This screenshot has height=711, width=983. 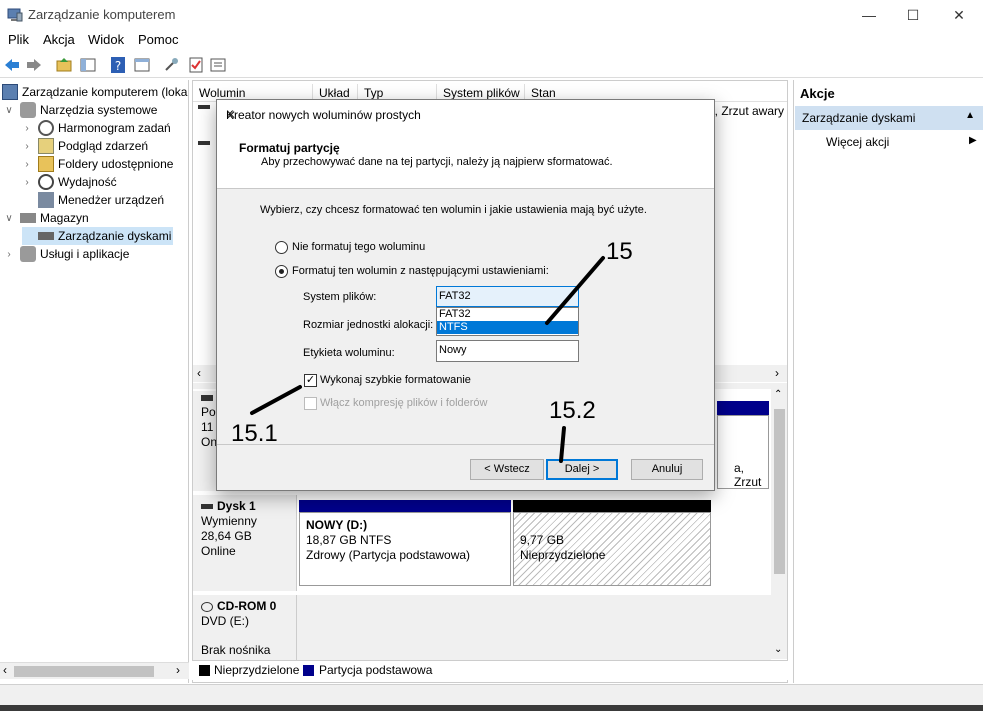 I want to click on tree-item-shared-folders: › Foldery udostępnione, so click(x=97, y=164).